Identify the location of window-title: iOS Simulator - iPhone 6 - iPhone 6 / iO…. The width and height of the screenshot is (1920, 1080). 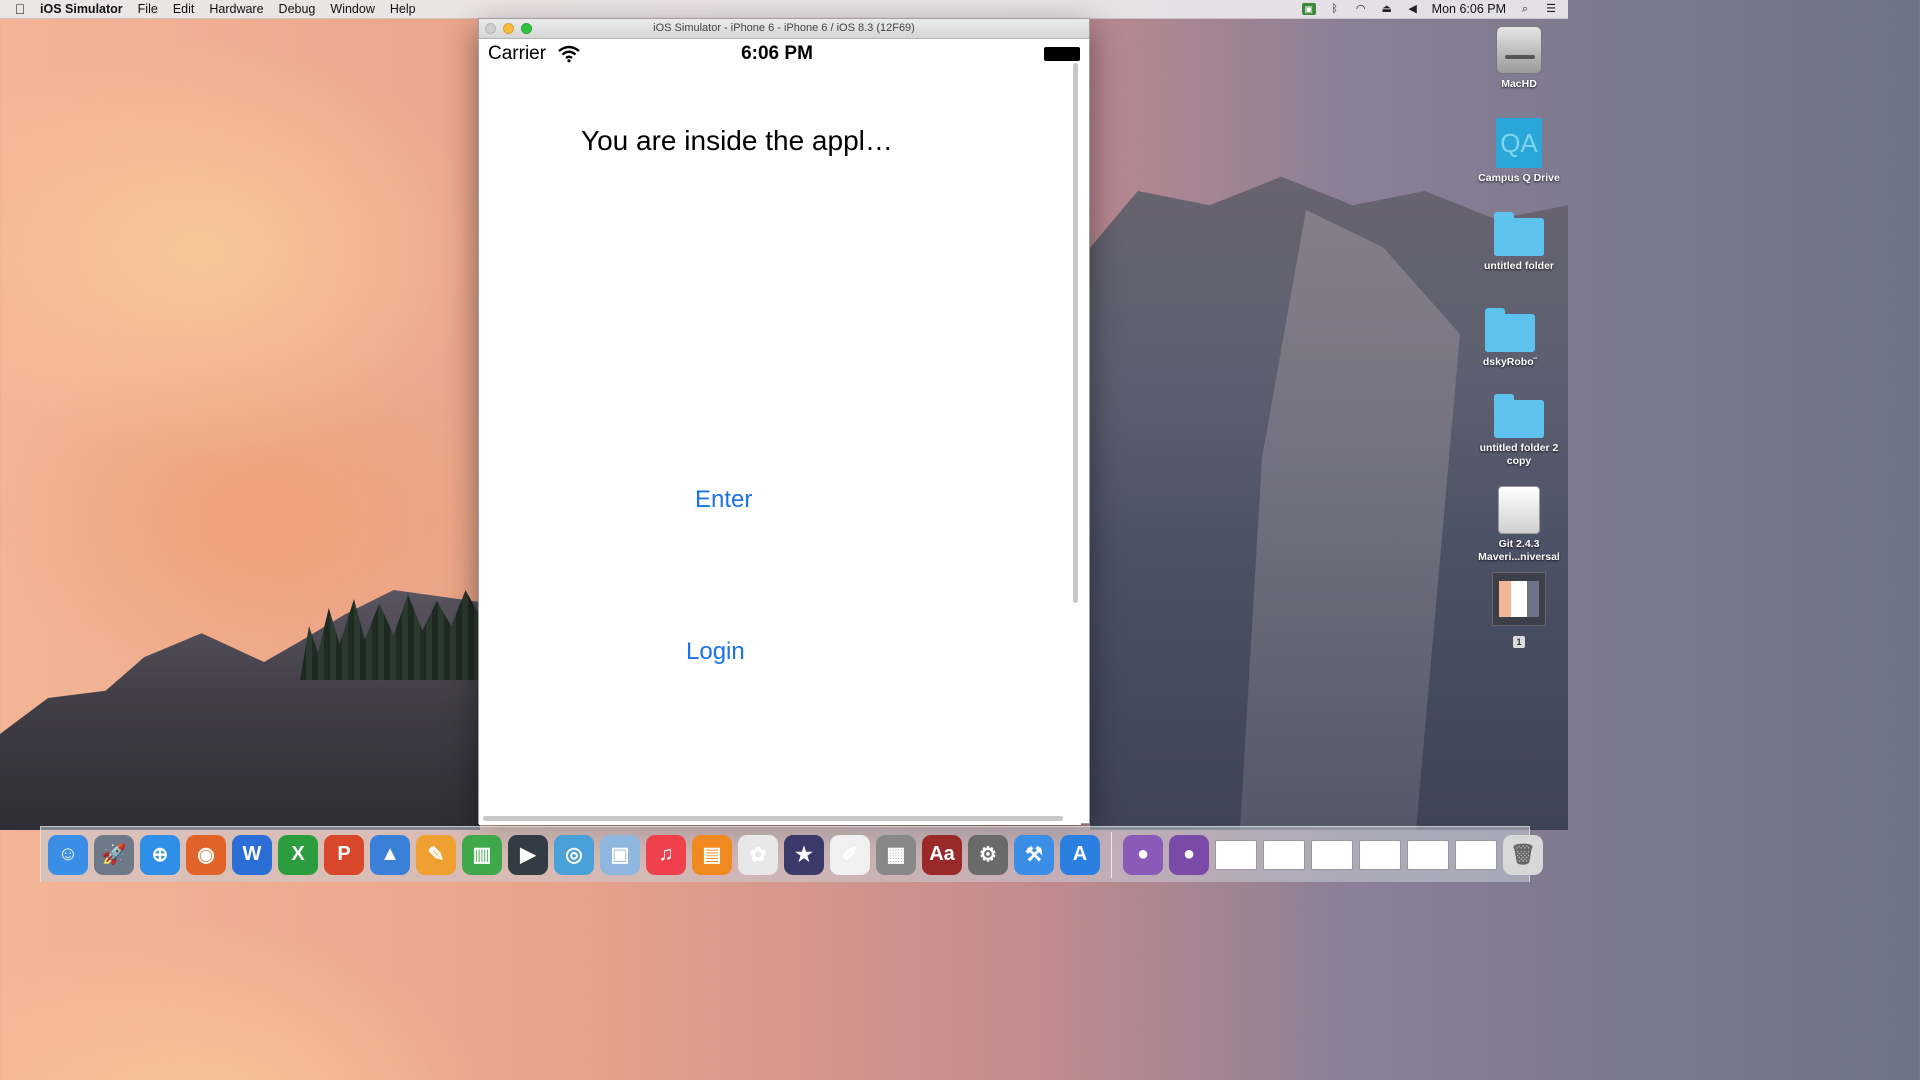
(784, 28).